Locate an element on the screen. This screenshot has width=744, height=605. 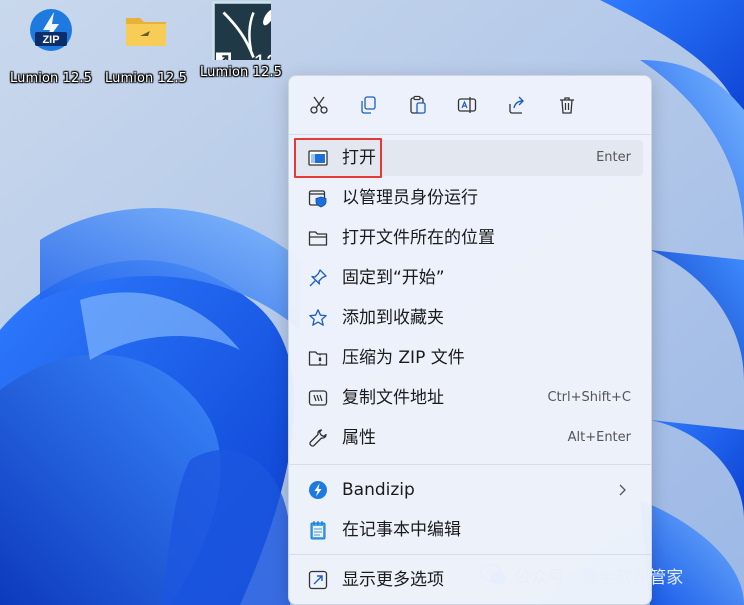
highlight-box is located at coordinates (338, 158).